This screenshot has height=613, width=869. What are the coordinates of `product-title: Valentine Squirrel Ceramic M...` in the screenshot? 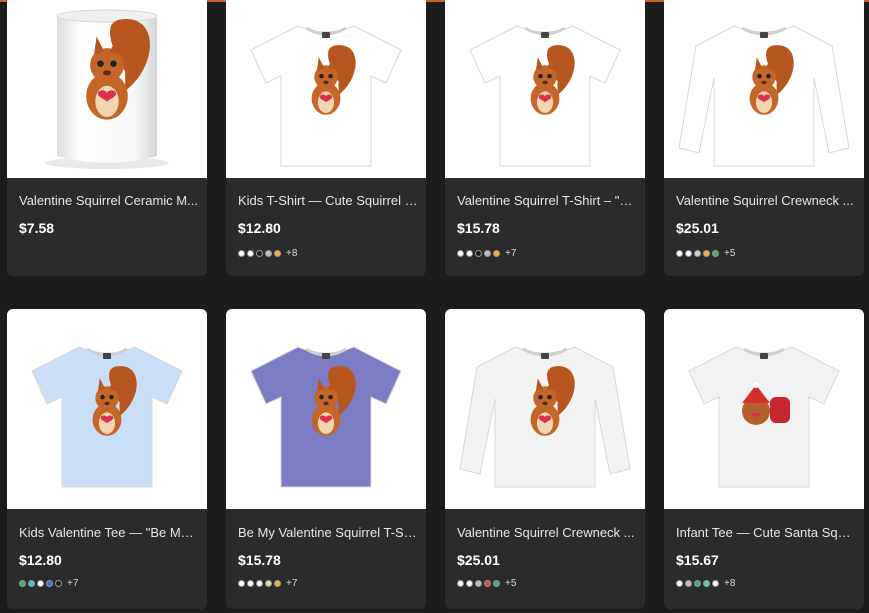 It's located at (109, 200).